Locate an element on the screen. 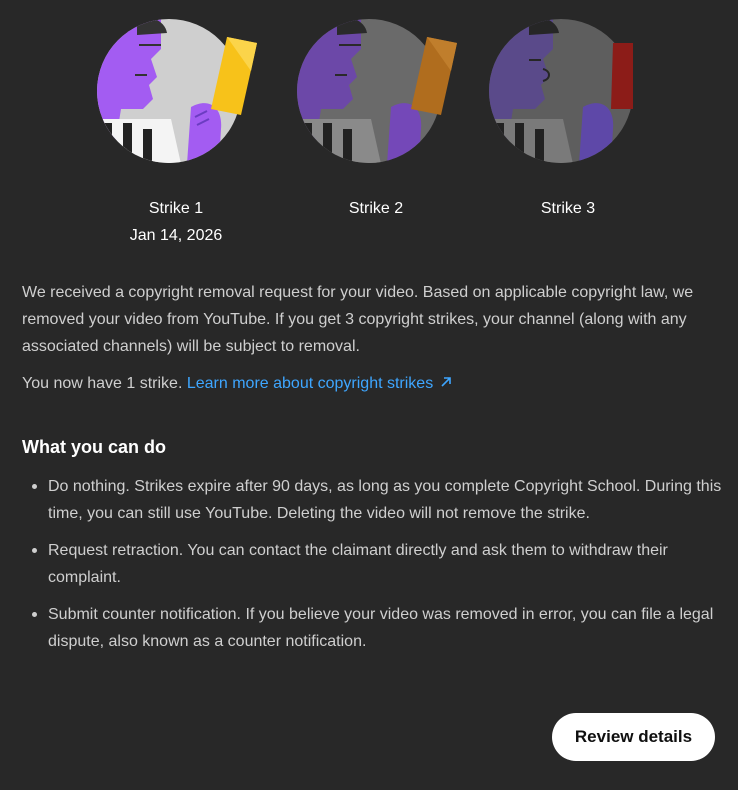  learn-more-link-label: Learn more about copyright strikes is located at coordinates (310, 383).